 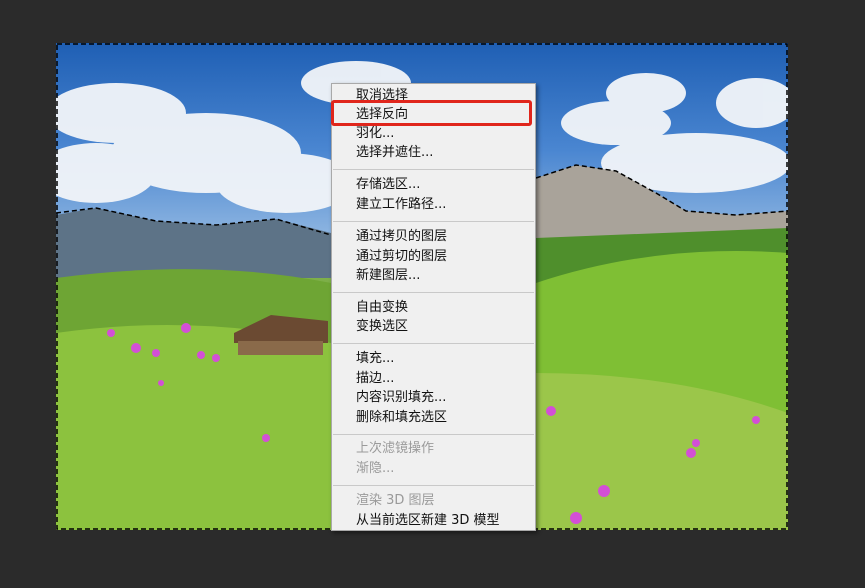 What do you see at coordinates (382, 326) in the screenshot?
I see `menu-item-transform-selection: 变换选区` at bounding box center [382, 326].